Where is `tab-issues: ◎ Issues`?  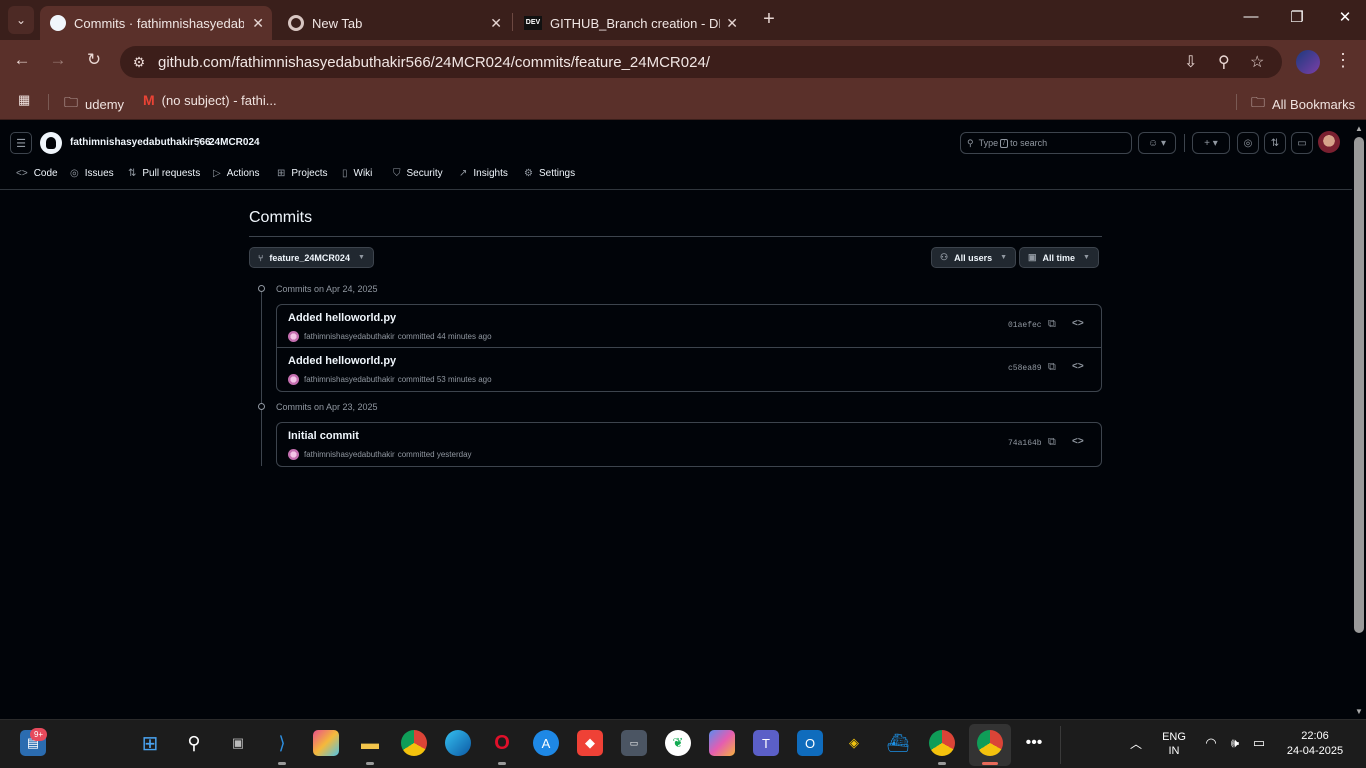 tab-issues: ◎ Issues is located at coordinates (92, 173).